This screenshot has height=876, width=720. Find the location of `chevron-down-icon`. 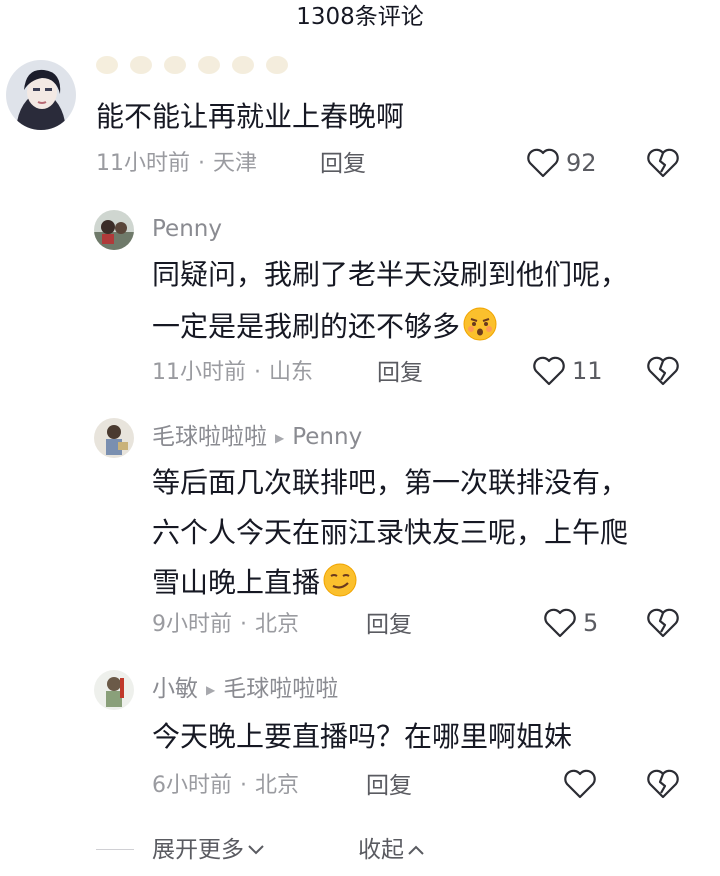

chevron-down-icon is located at coordinates (256, 850).